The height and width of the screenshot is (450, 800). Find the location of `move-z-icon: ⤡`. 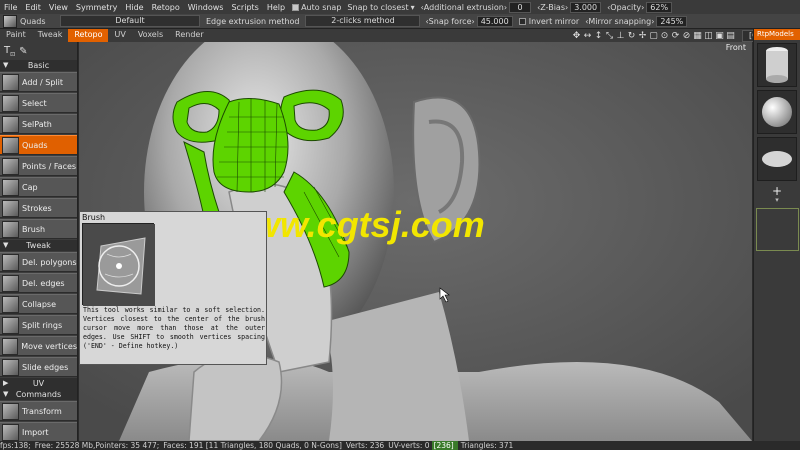

move-z-icon: ⤡ is located at coordinates (609, 35).